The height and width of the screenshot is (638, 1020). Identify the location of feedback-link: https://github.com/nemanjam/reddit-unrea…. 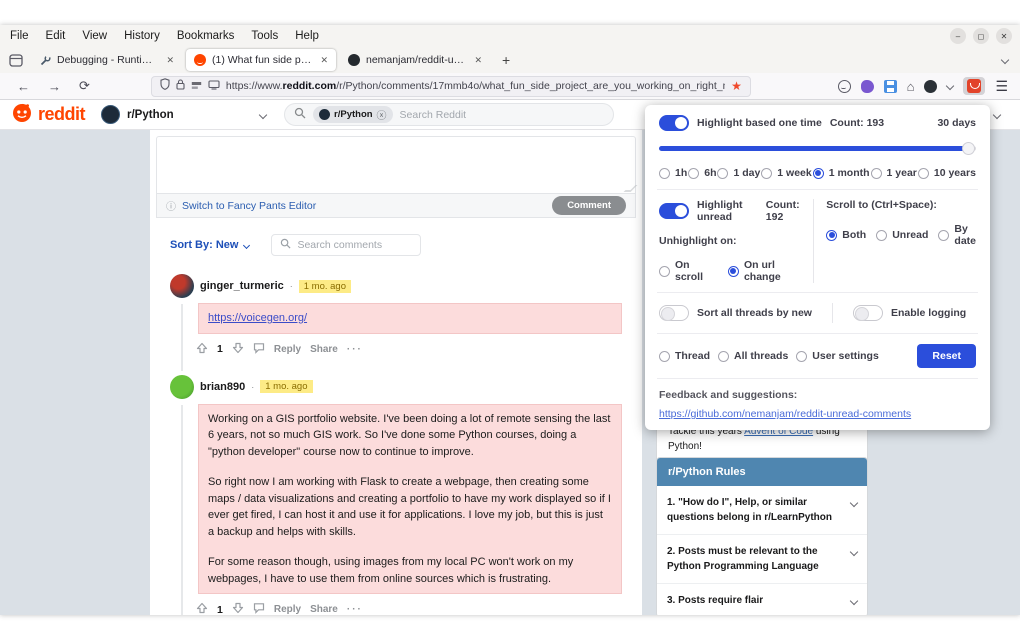
(817, 414).